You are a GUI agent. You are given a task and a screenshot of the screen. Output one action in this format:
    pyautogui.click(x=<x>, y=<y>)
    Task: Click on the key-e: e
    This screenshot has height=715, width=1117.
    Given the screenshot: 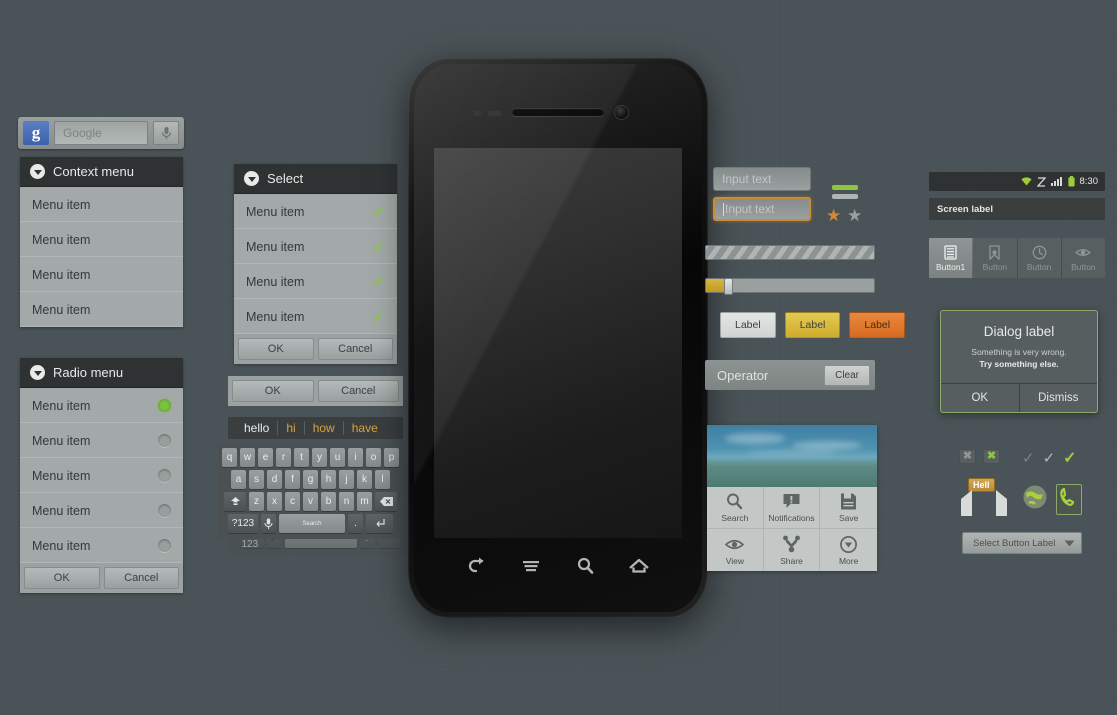 What is the action you would take?
    pyautogui.click(x=265, y=457)
    